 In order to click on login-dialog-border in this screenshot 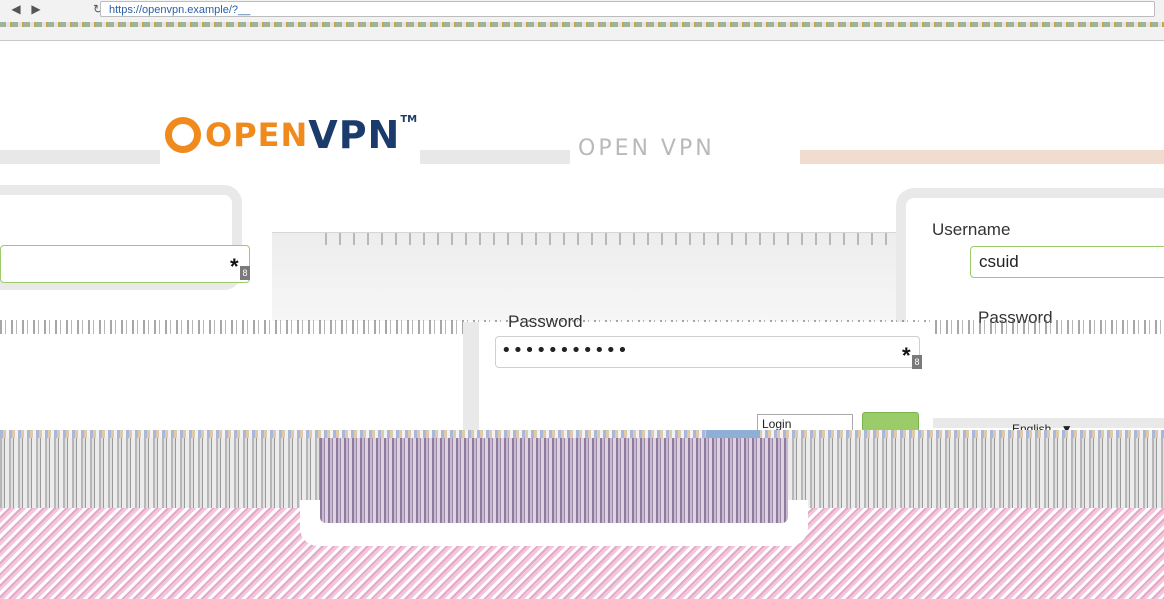, I will do `click(471, 377)`.